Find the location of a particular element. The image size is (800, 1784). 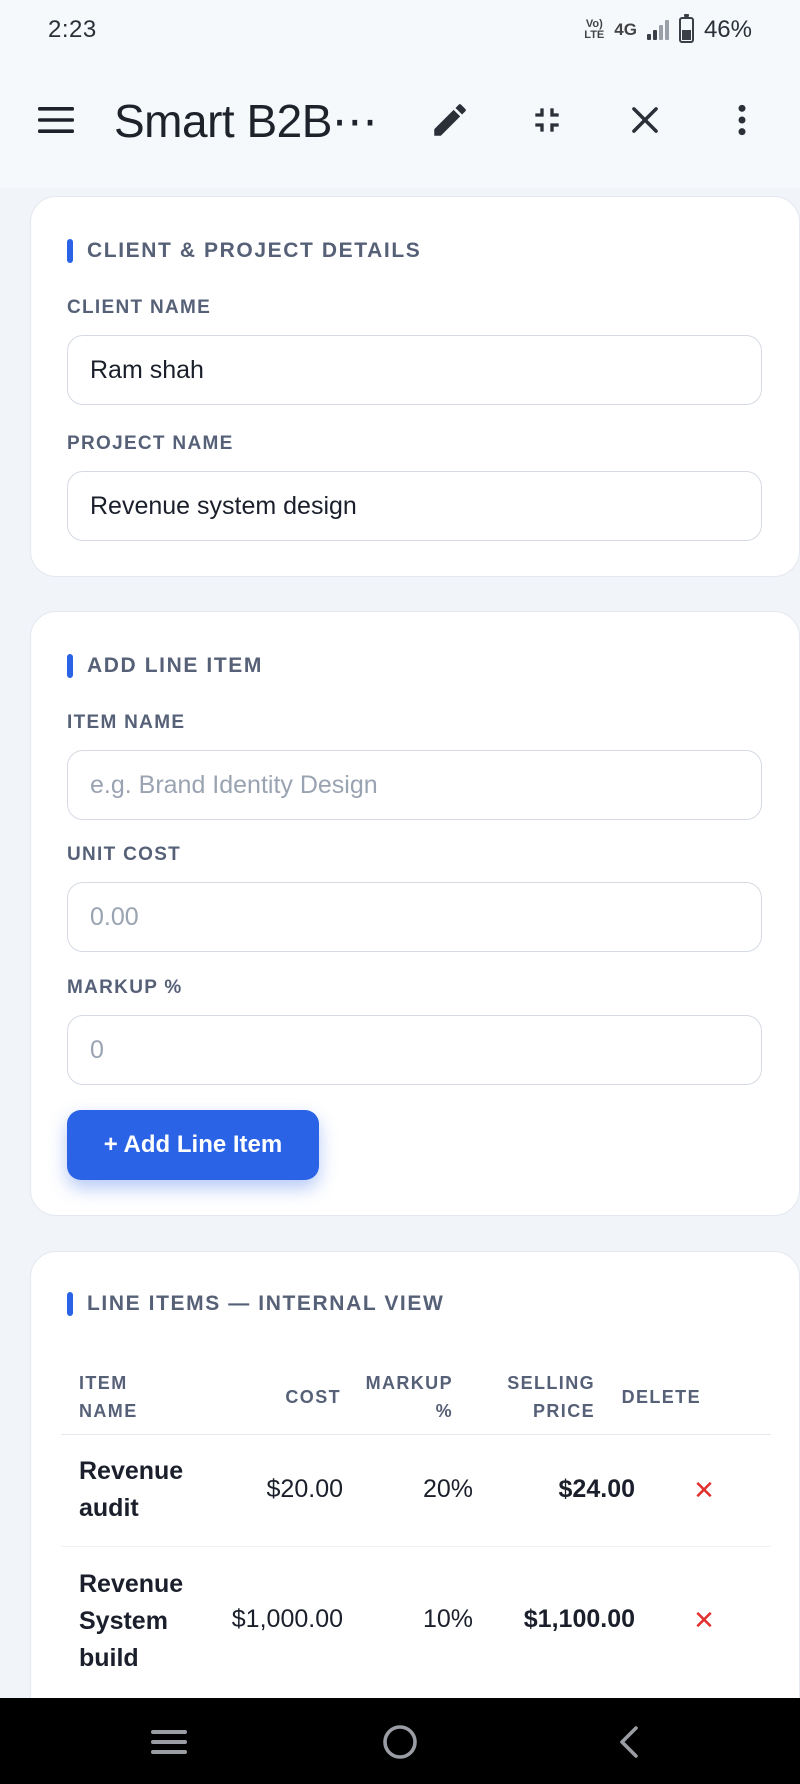

cell-cost: $1,000.00 is located at coordinates (287, 1619).